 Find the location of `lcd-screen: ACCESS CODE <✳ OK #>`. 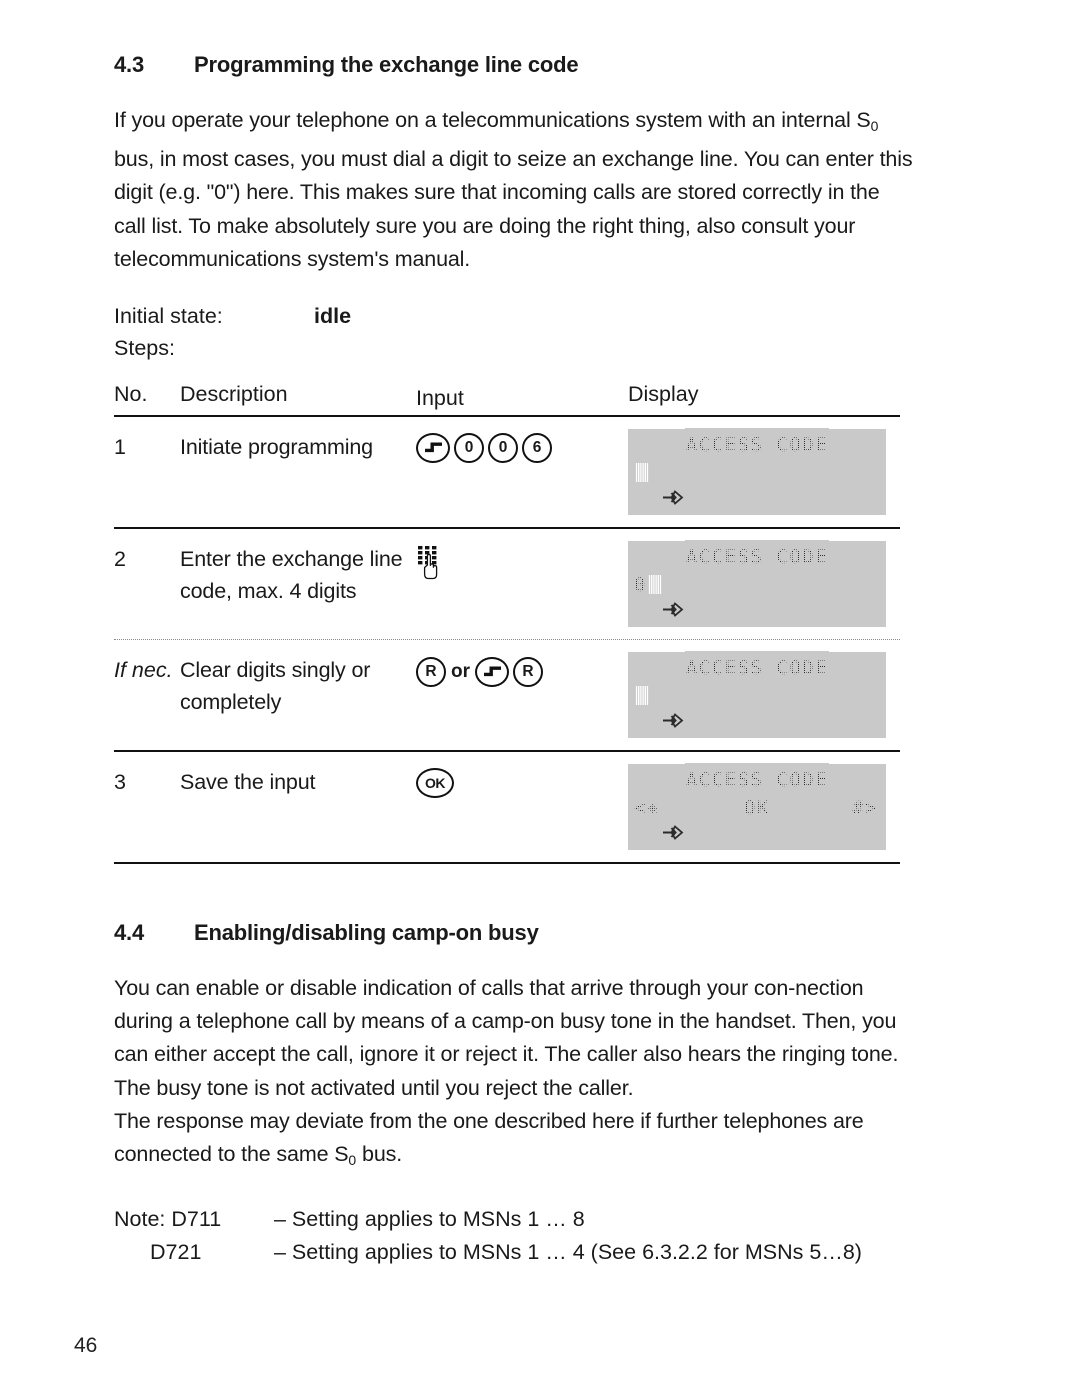

lcd-screen: ACCESS CODE <✳ OK #> is located at coordinates (757, 806).